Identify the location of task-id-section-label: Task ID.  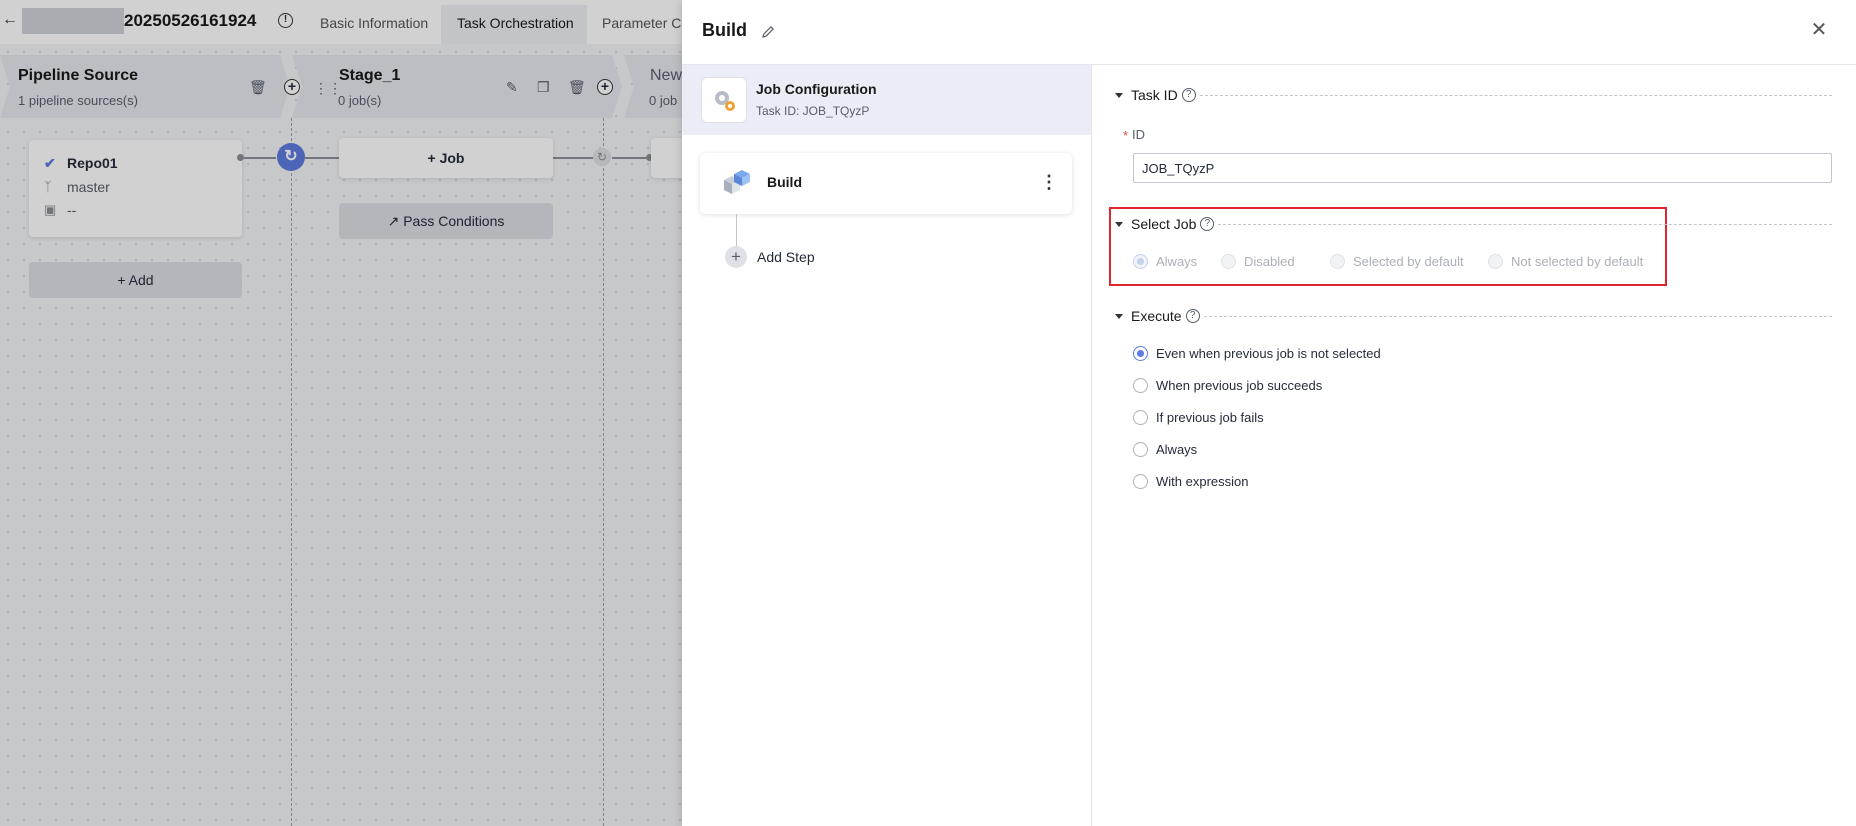
(1154, 95).